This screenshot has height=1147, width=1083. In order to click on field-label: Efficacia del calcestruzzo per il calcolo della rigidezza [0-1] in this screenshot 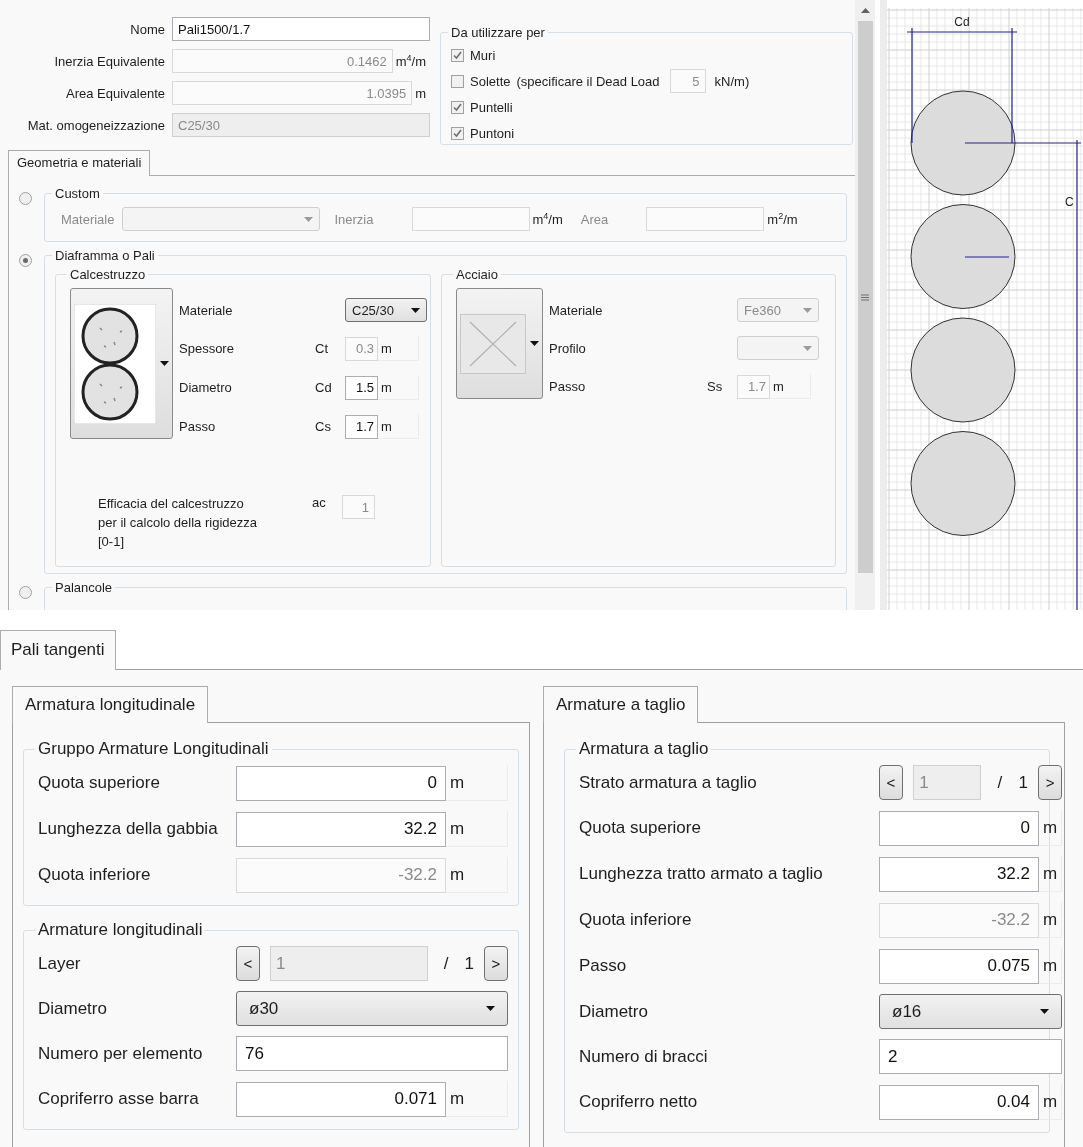, I will do `click(178, 523)`.